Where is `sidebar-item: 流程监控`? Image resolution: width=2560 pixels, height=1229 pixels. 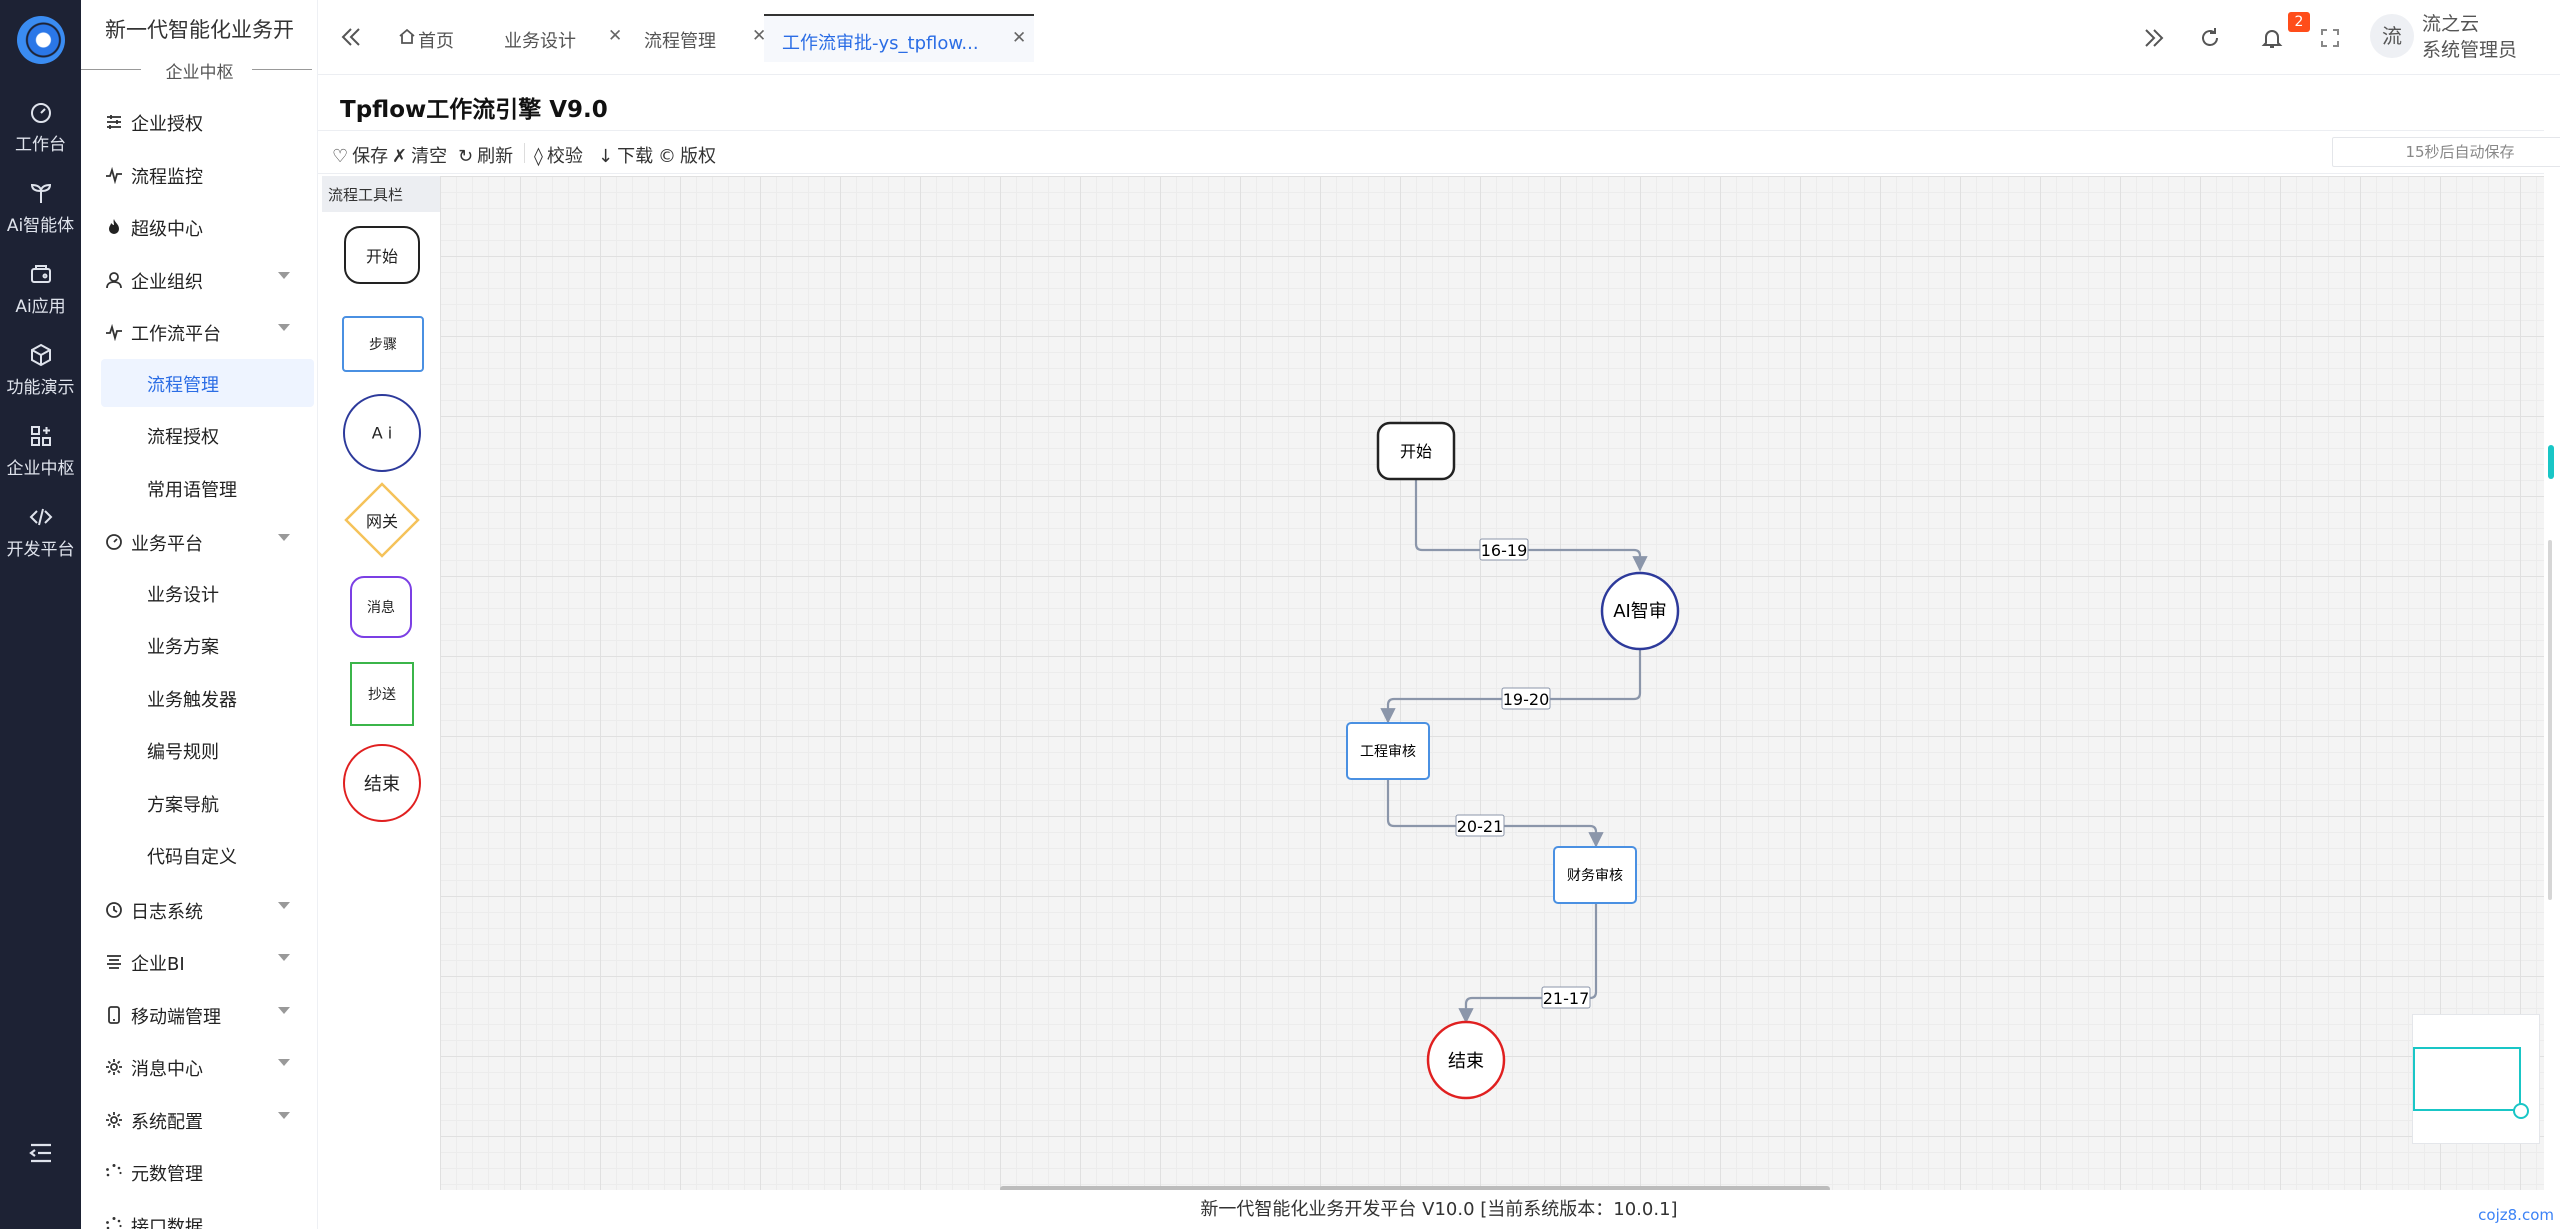
sidebar-item: 流程监控 is located at coordinates (199, 175).